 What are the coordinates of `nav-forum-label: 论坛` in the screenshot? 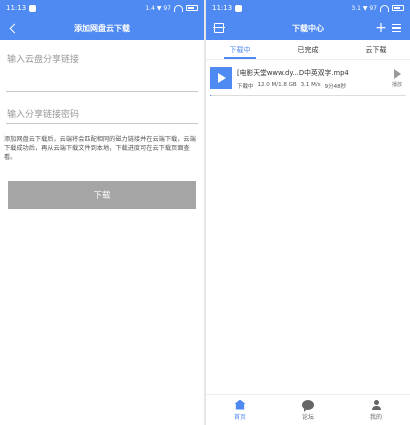 It's located at (307, 417).